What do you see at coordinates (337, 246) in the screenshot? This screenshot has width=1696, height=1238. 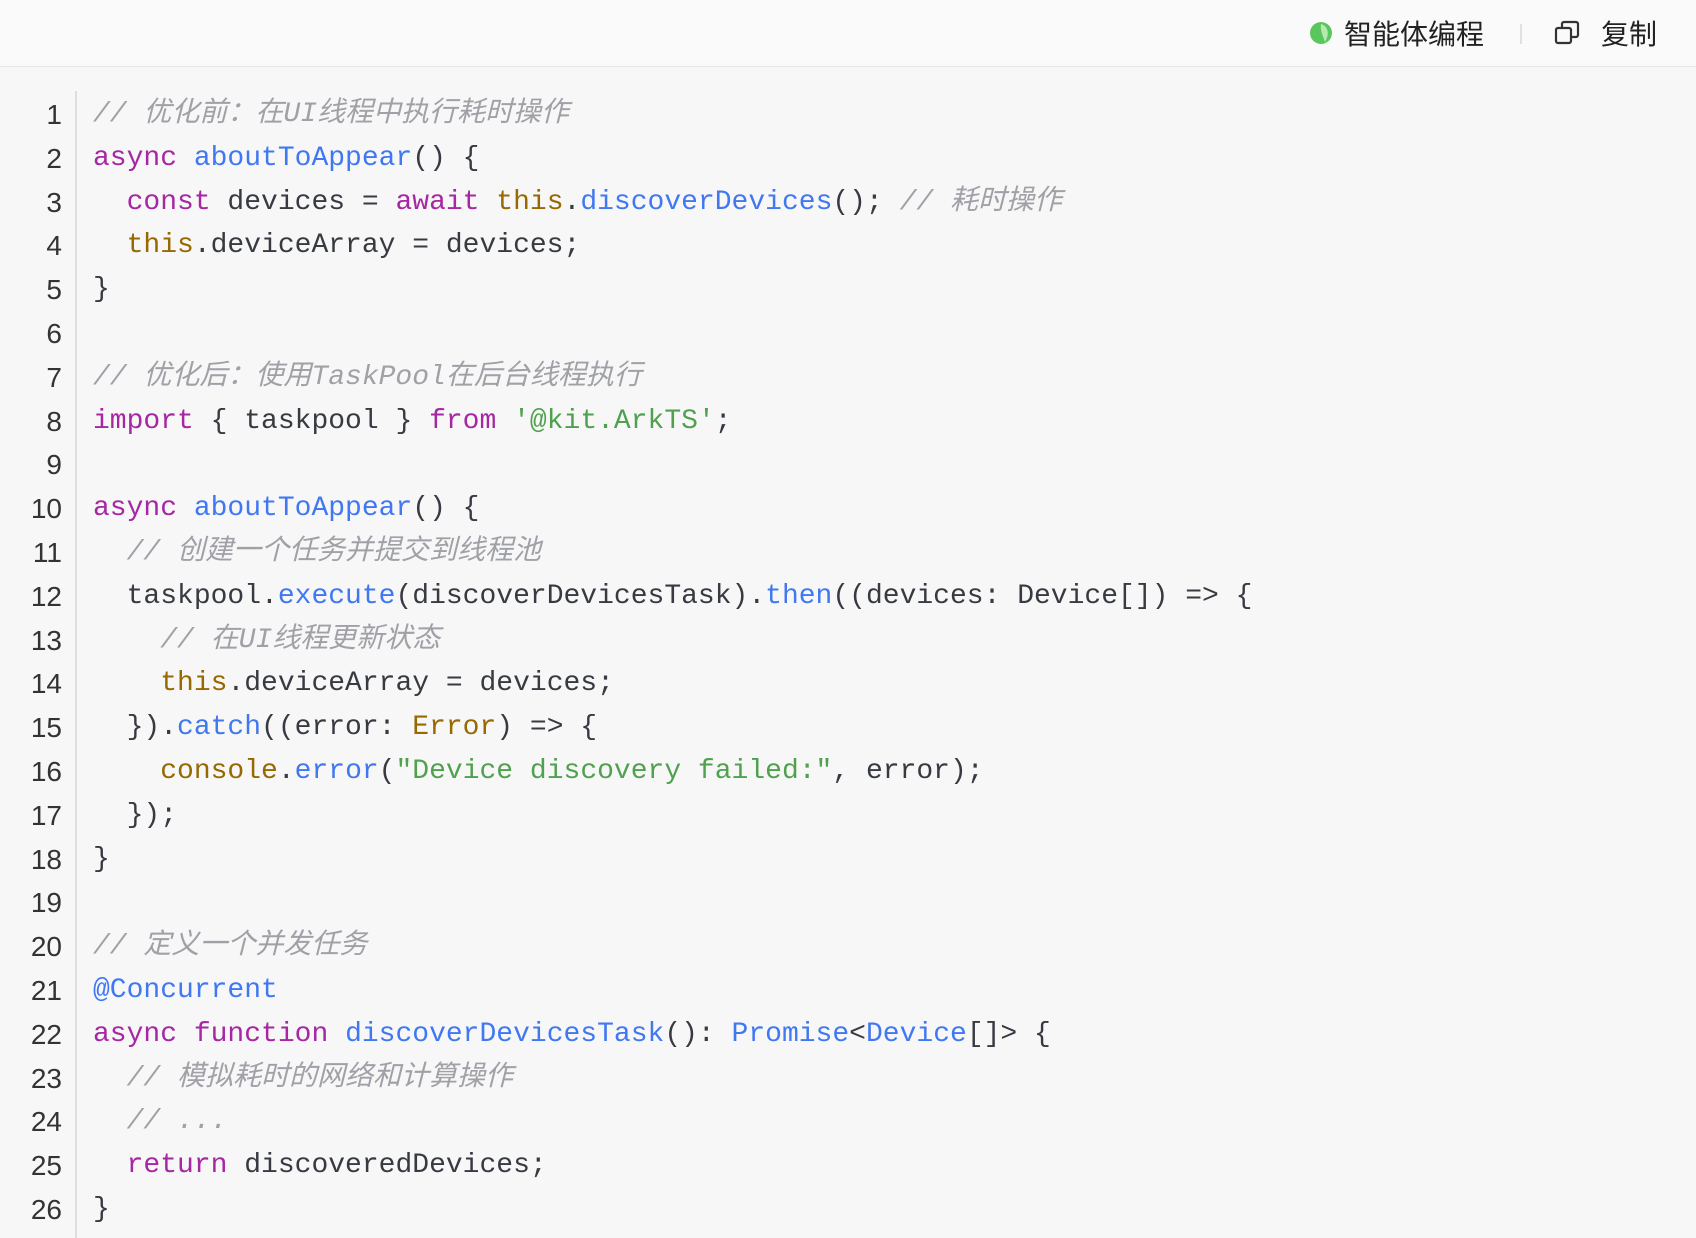 I see `code-text: this.deviceArray = devices;` at bounding box center [337, 246].